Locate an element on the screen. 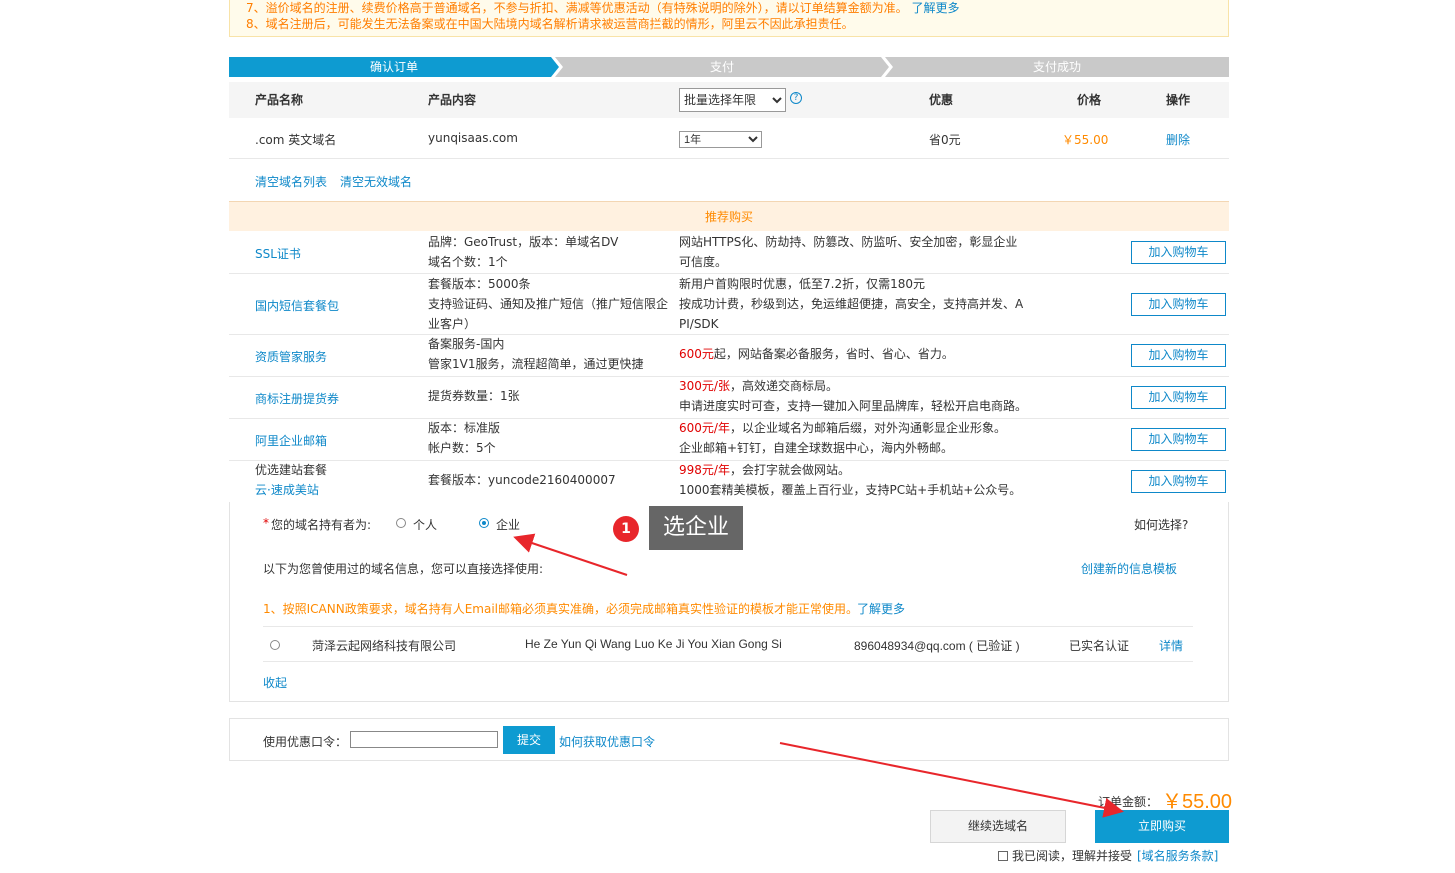 This screenshot has height=873, width=1455. step-badge: 1 is located at coordinates (626, 529).